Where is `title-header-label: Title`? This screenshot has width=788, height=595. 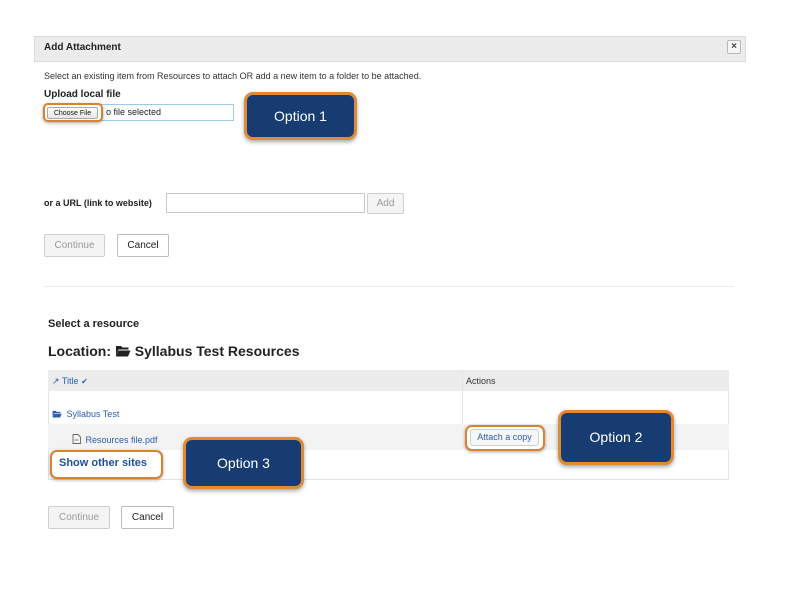 title-header-label: Title is located at coordinates (70, 381).